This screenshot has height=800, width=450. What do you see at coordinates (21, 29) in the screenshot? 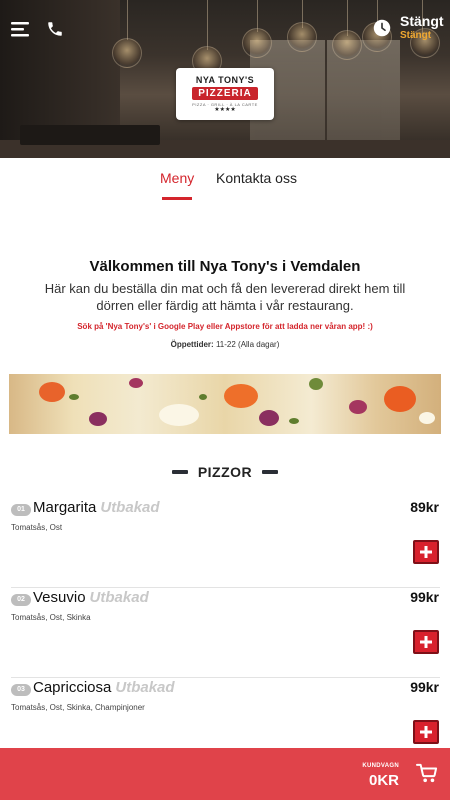
I see `menu-icon` at bounding box center [21, 29].